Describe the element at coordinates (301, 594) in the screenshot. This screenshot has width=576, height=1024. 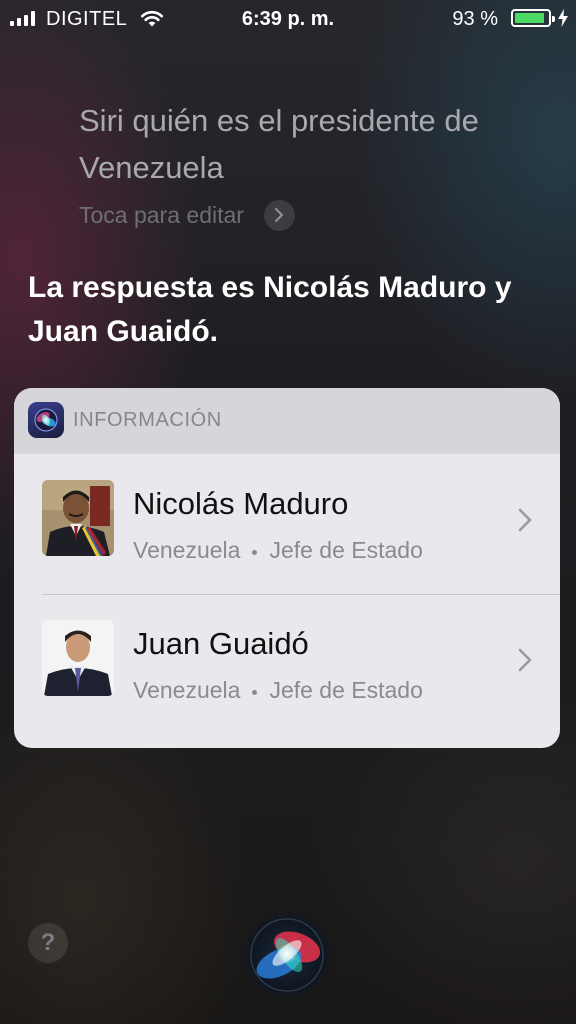
I see `row-divider` at that location.